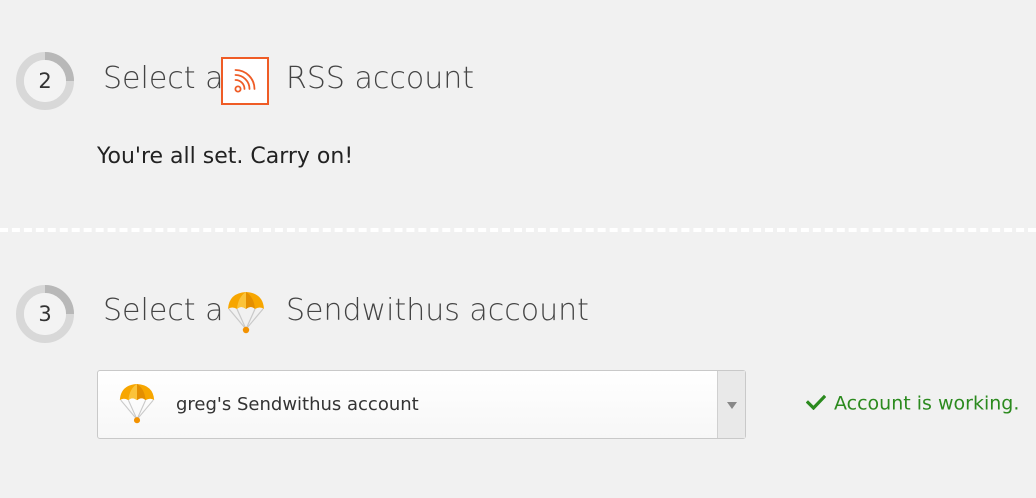 Image resolution: width=1036 pixels, height=498 pixels. What do you see at coordinates (245, 81) in the screenshot?
I see `rss-icon` at bounding box center [245, 81].